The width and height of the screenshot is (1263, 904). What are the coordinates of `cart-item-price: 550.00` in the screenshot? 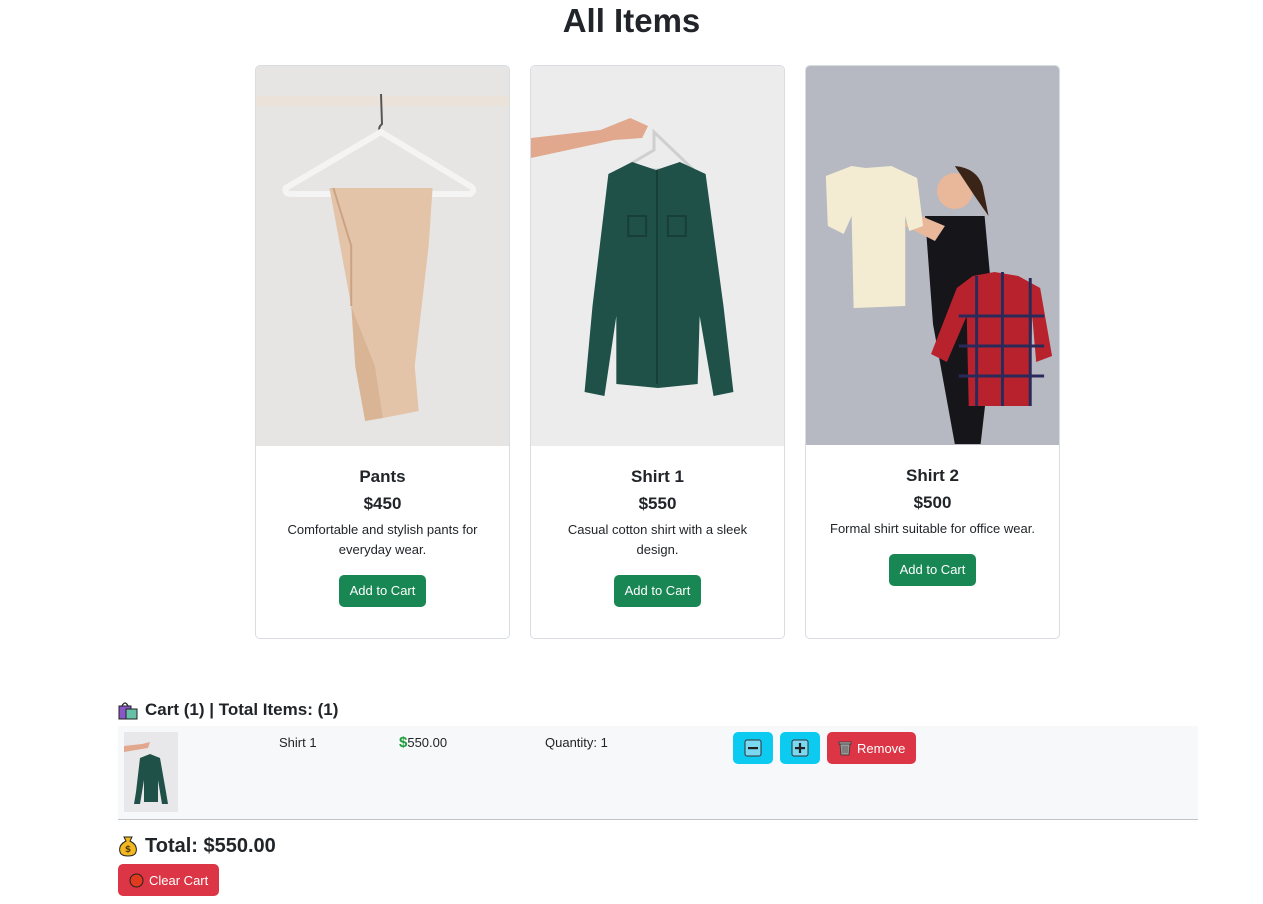 It's located at (427, 742).